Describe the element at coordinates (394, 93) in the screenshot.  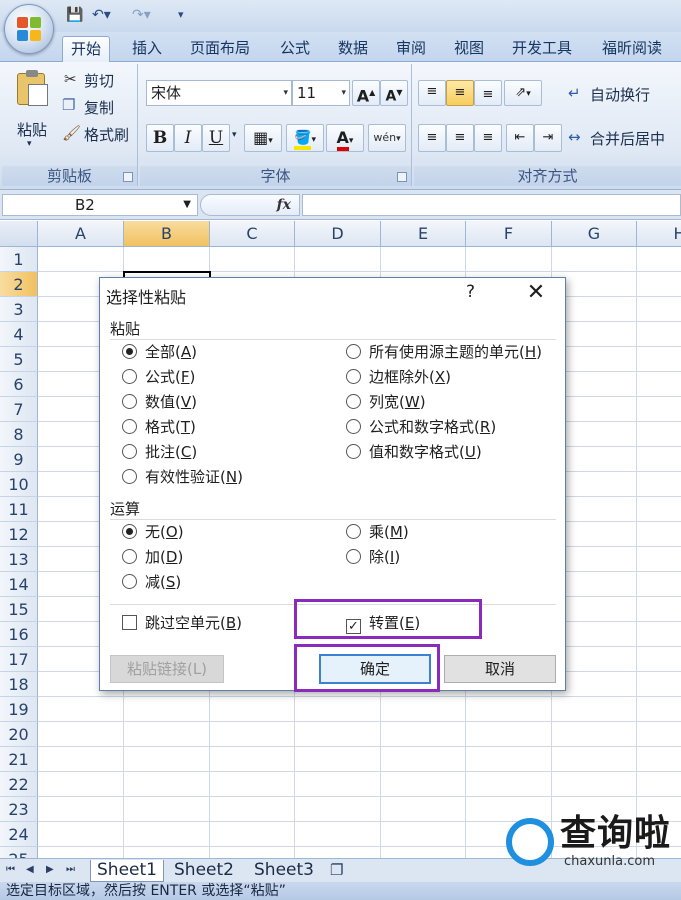
I see `shrink-font-button: A▼` at that location.